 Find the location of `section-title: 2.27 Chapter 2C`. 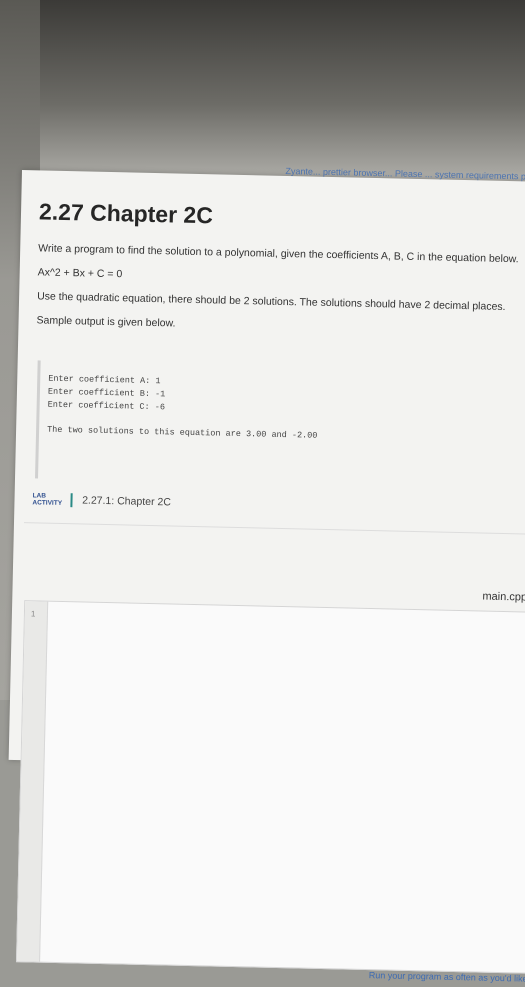

section-title: 2.27 Chapter 2C is located at coordinates (126, 213).